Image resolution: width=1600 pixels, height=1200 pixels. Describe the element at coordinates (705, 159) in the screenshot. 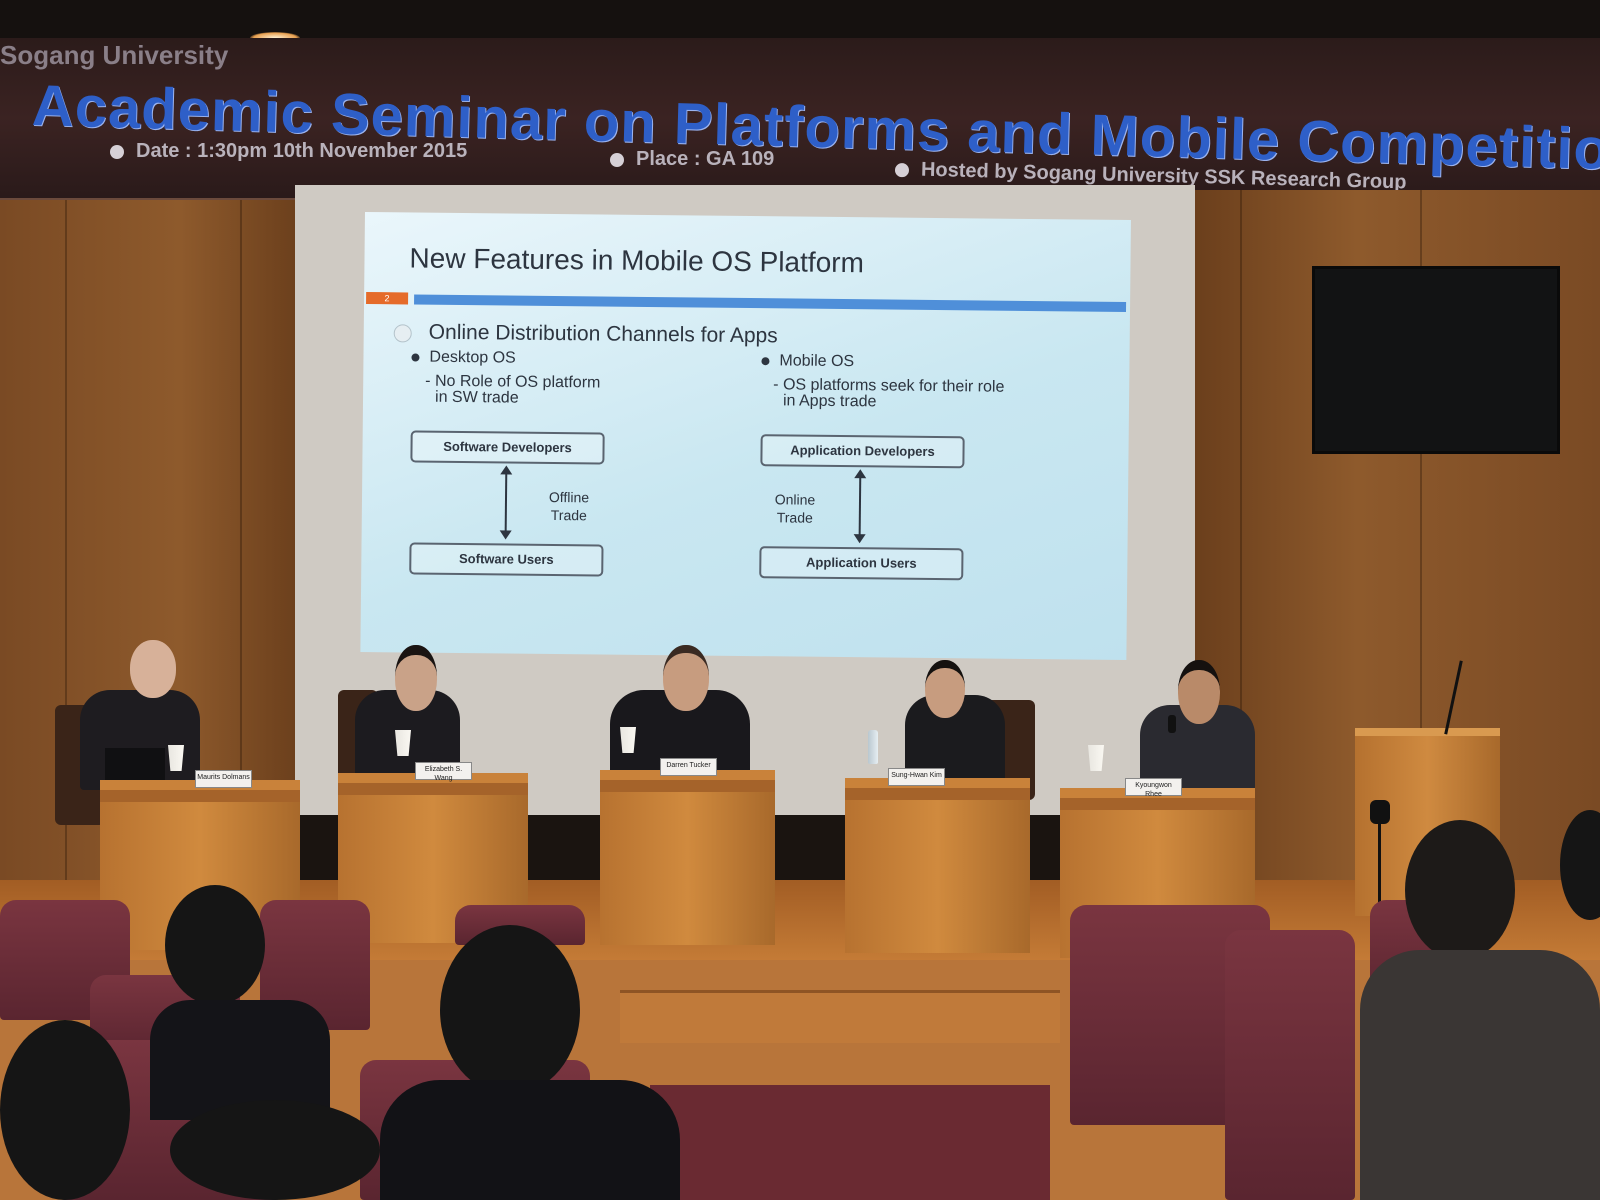

I see `banner-place: Place : GA 109` at that location.